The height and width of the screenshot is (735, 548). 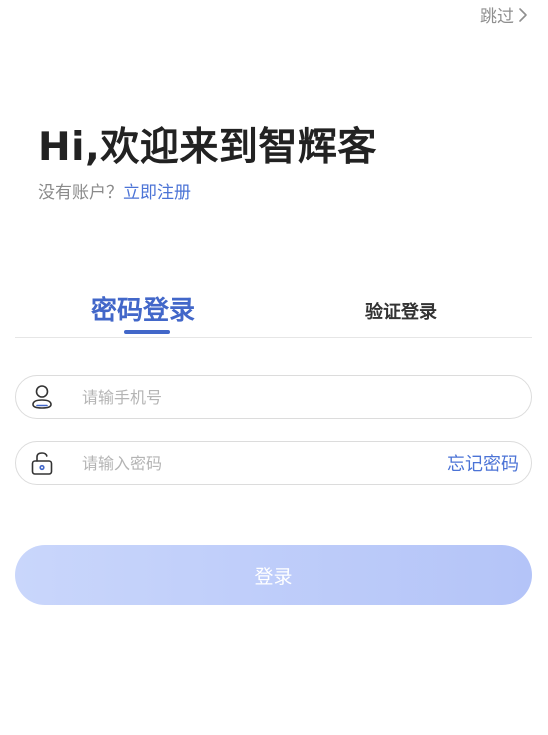 What do you see at coordinates (42, 397) in the screenshot?
I see `user-icon` at bounding box center [42, 397].